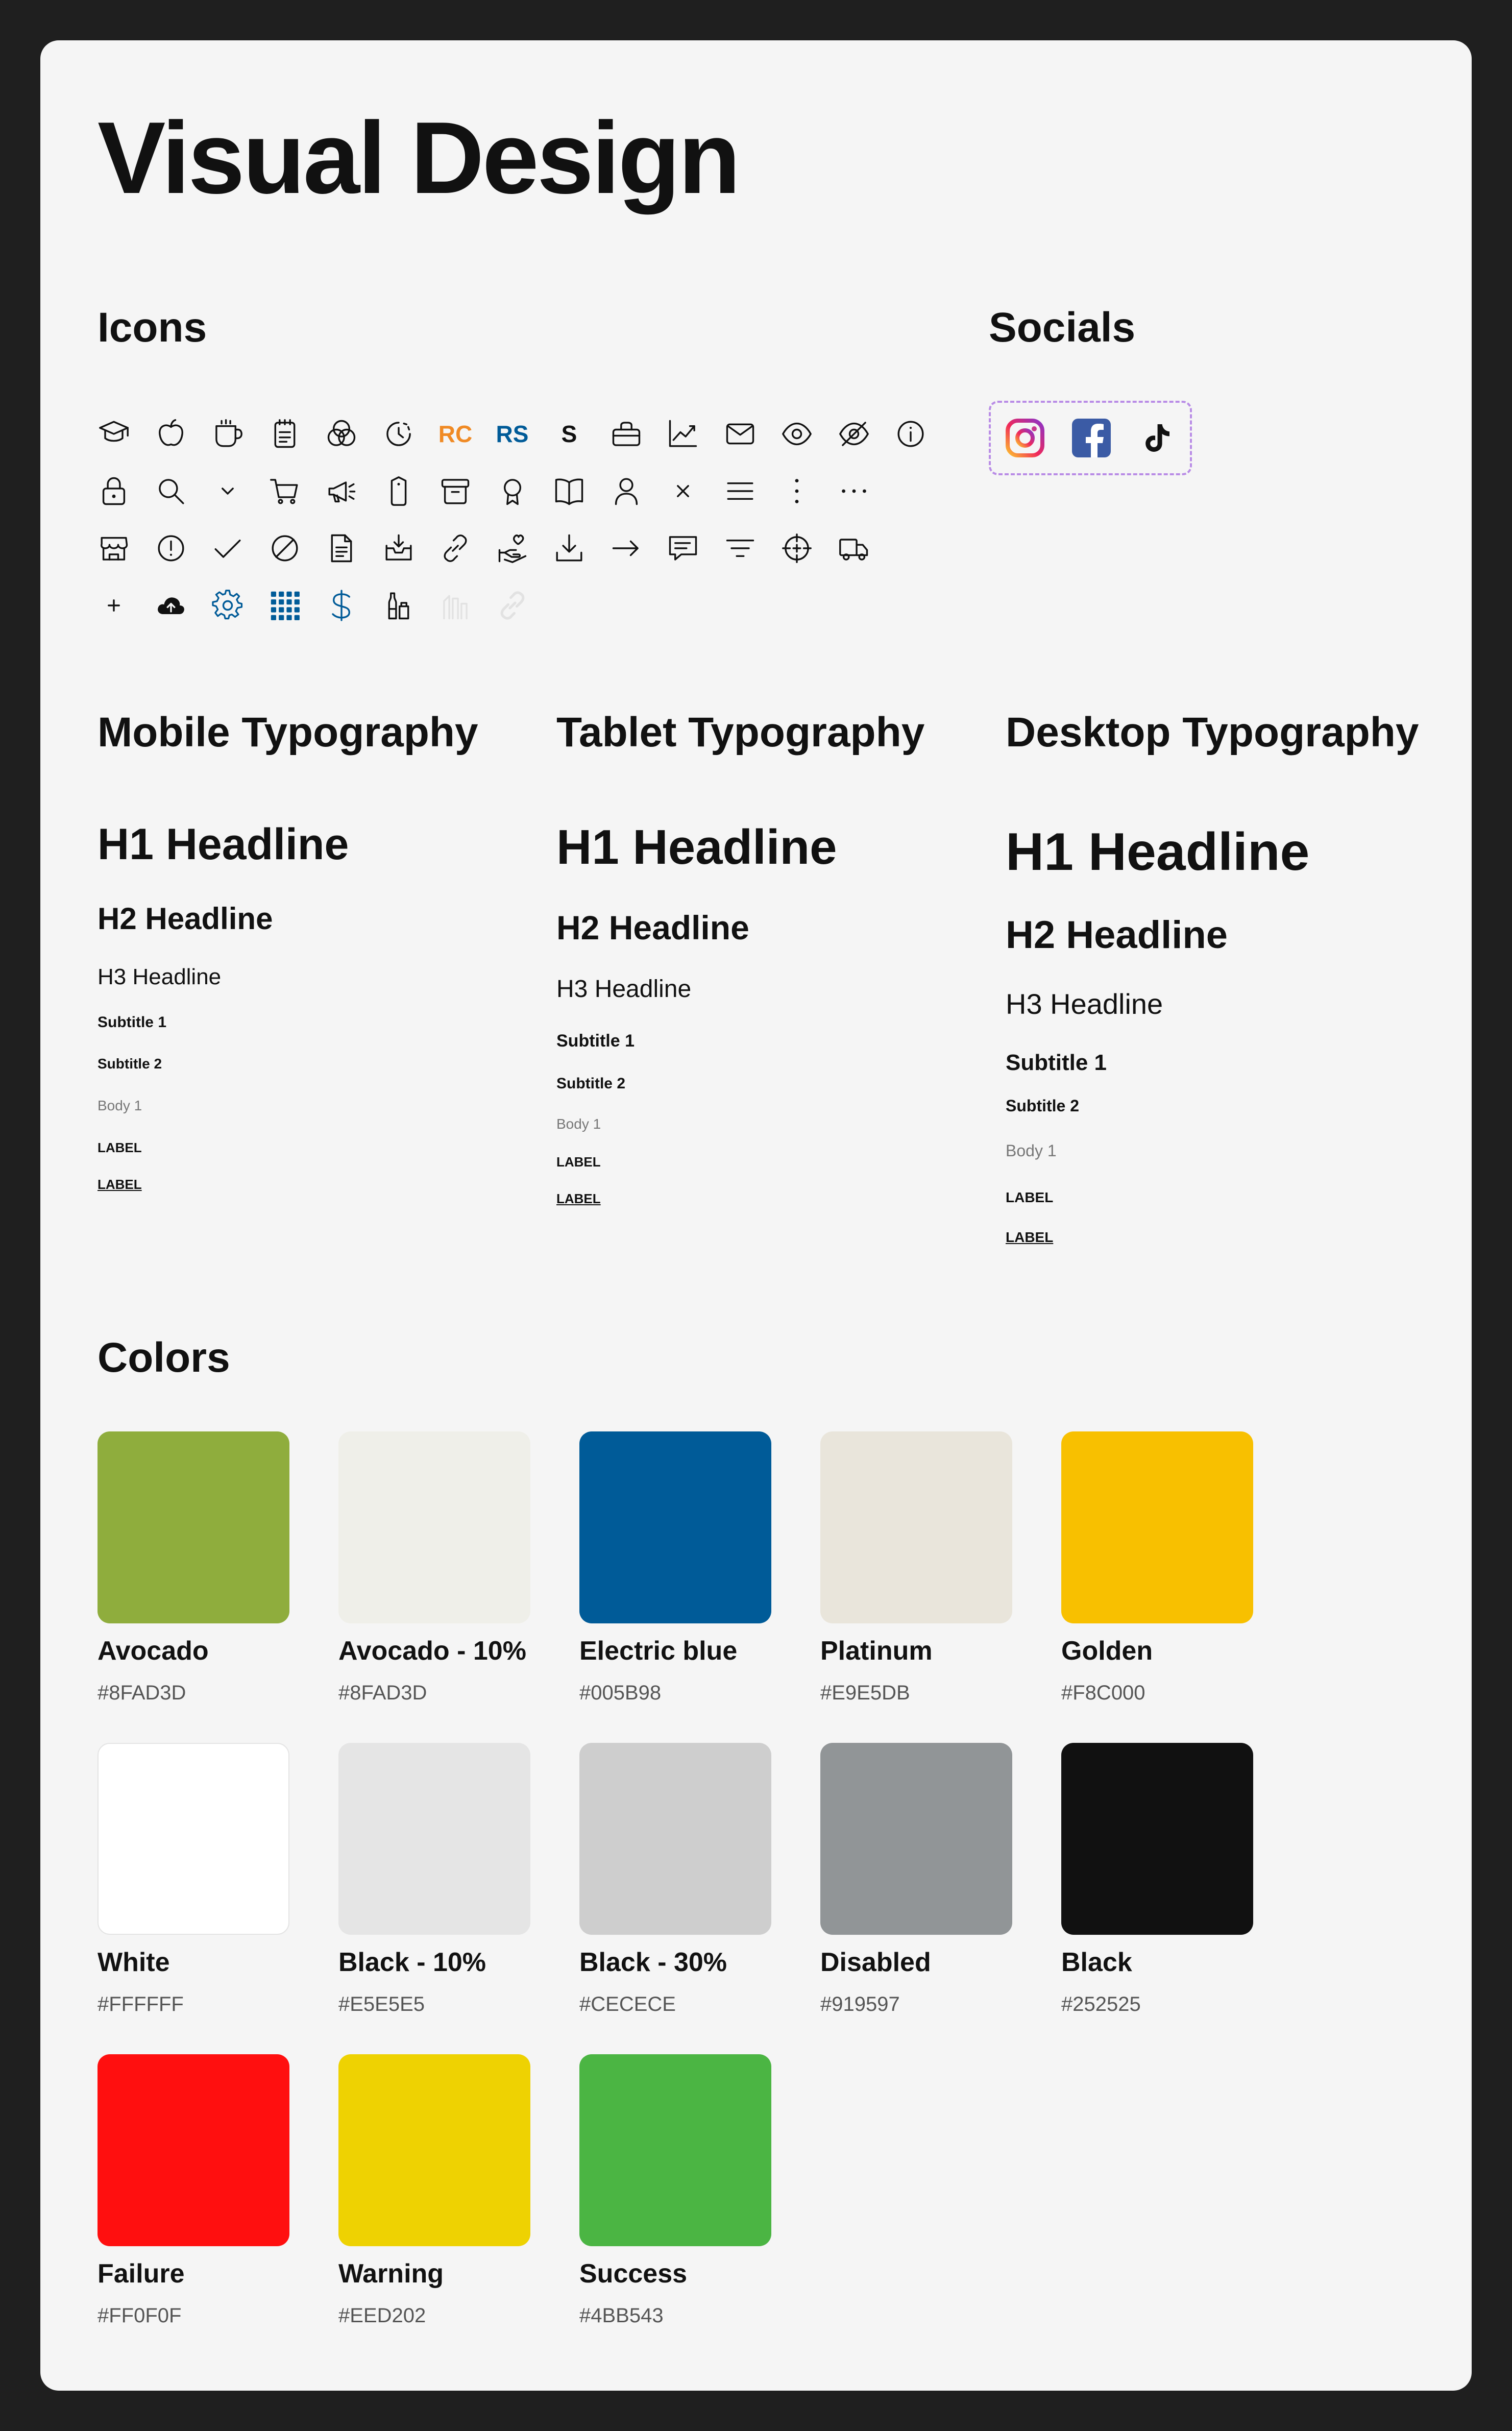 Image resolution: width=1512 pixels, height=2431 pixels. What do you see at coordinates (193, 1839) in the screenshot?
I see `swatch-white` at bounding box center [193, 1839].